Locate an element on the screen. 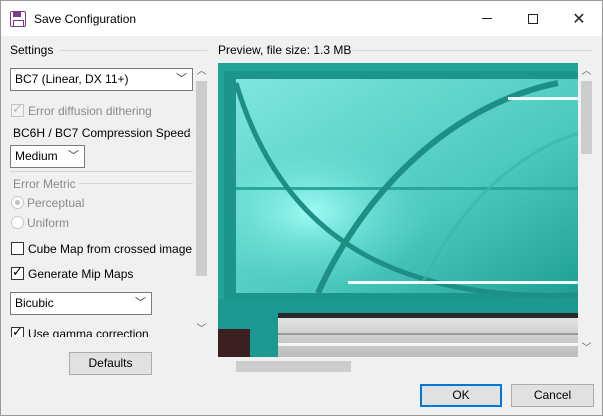 The height and width of the screenshot is (416, 603). preview-vertical-thumb is located at coordinates (586, 117).